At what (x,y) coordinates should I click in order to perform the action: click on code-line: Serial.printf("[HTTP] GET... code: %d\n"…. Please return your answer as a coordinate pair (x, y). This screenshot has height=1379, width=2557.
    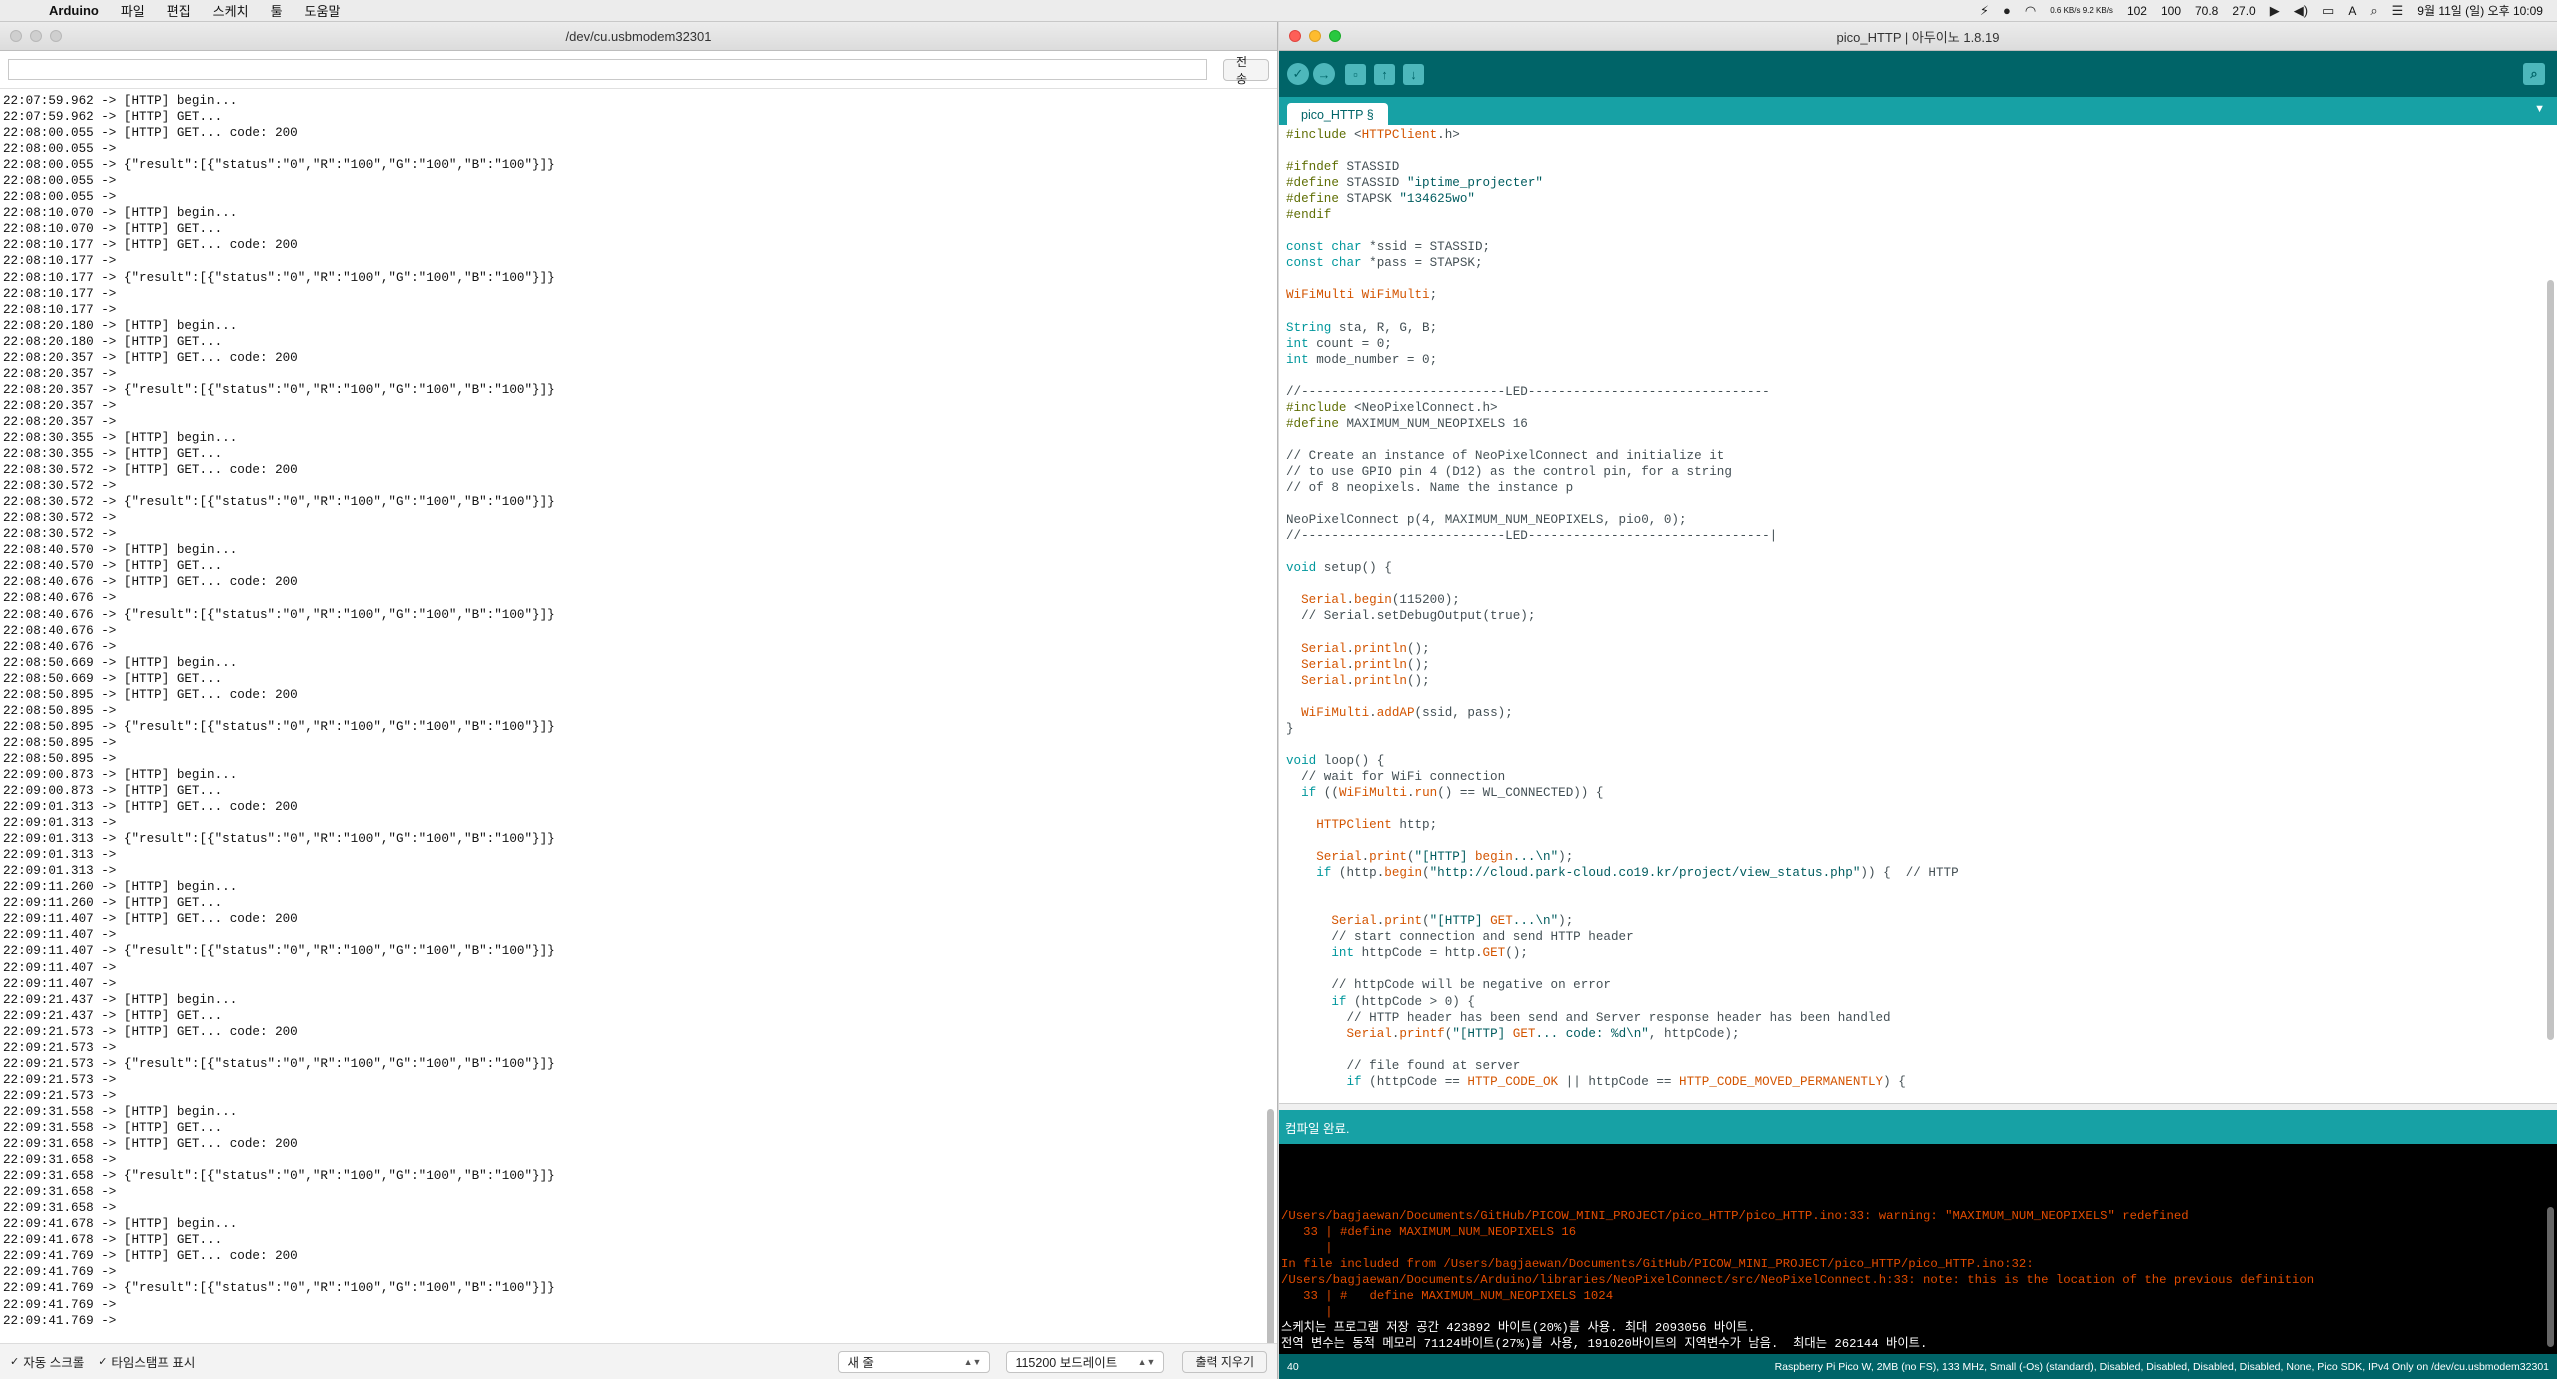
    Looking at the image, I should click on (1543, 1033).